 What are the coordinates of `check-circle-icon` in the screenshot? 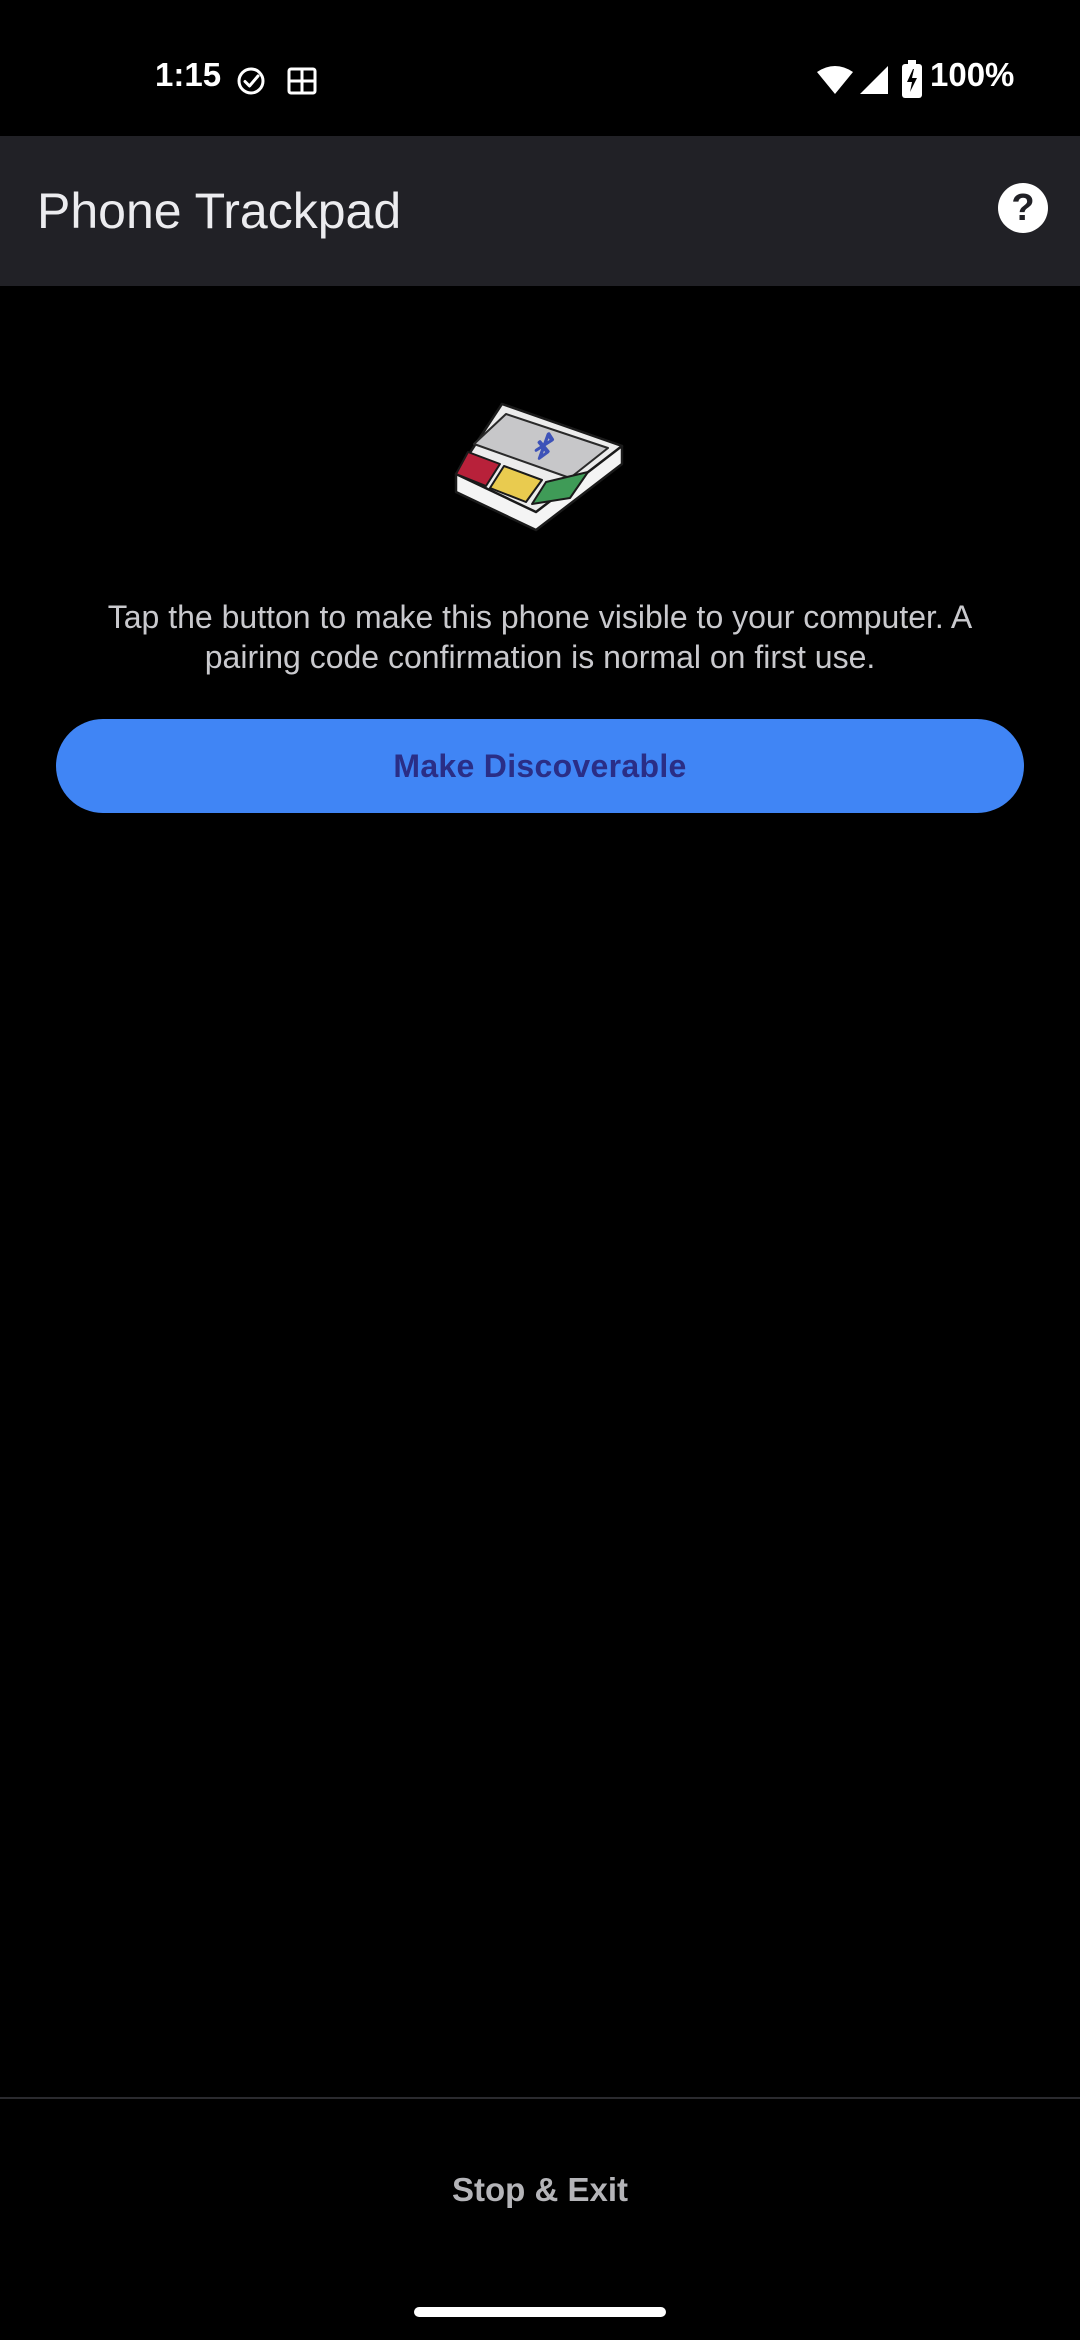 It's located at (251, 81).